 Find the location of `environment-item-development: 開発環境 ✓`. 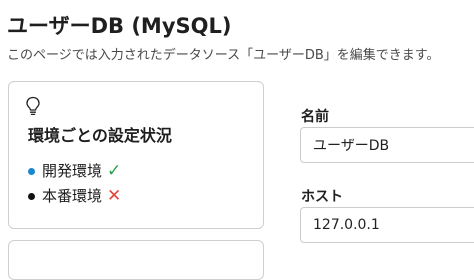

environment-item-development: 開発環境 ✓ is located at coordinates (74, 171).